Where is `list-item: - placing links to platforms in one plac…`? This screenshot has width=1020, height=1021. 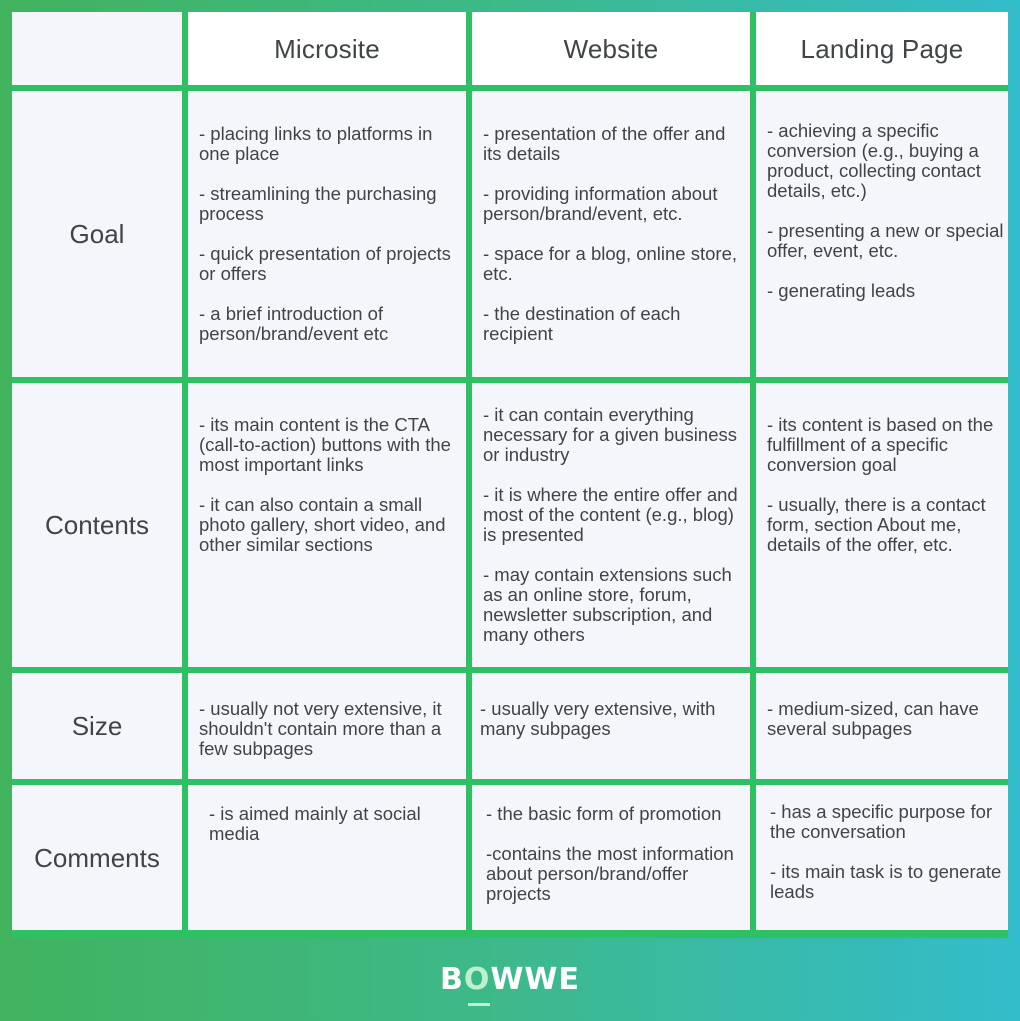 list-item: - placing links to platforms in one plac… is located at coordinates (316, 143).